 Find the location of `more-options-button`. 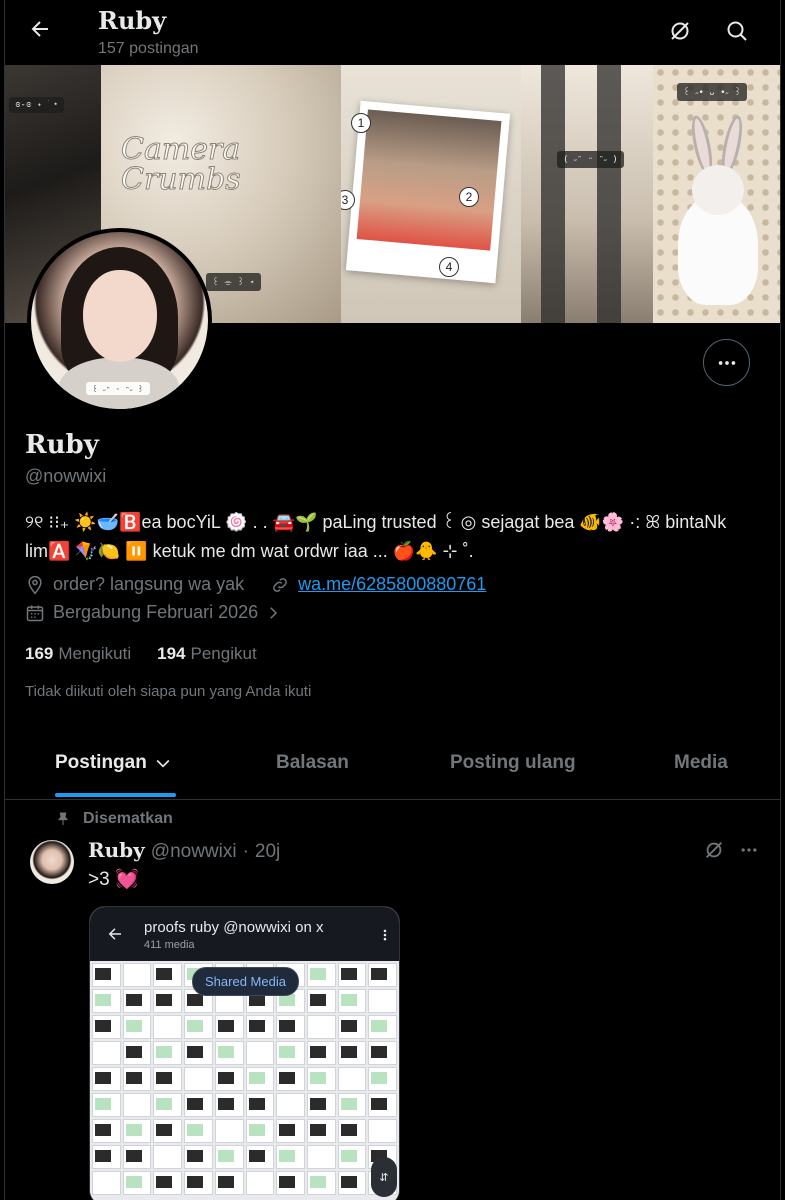

more-options-button is located at coordinates (726, 362).